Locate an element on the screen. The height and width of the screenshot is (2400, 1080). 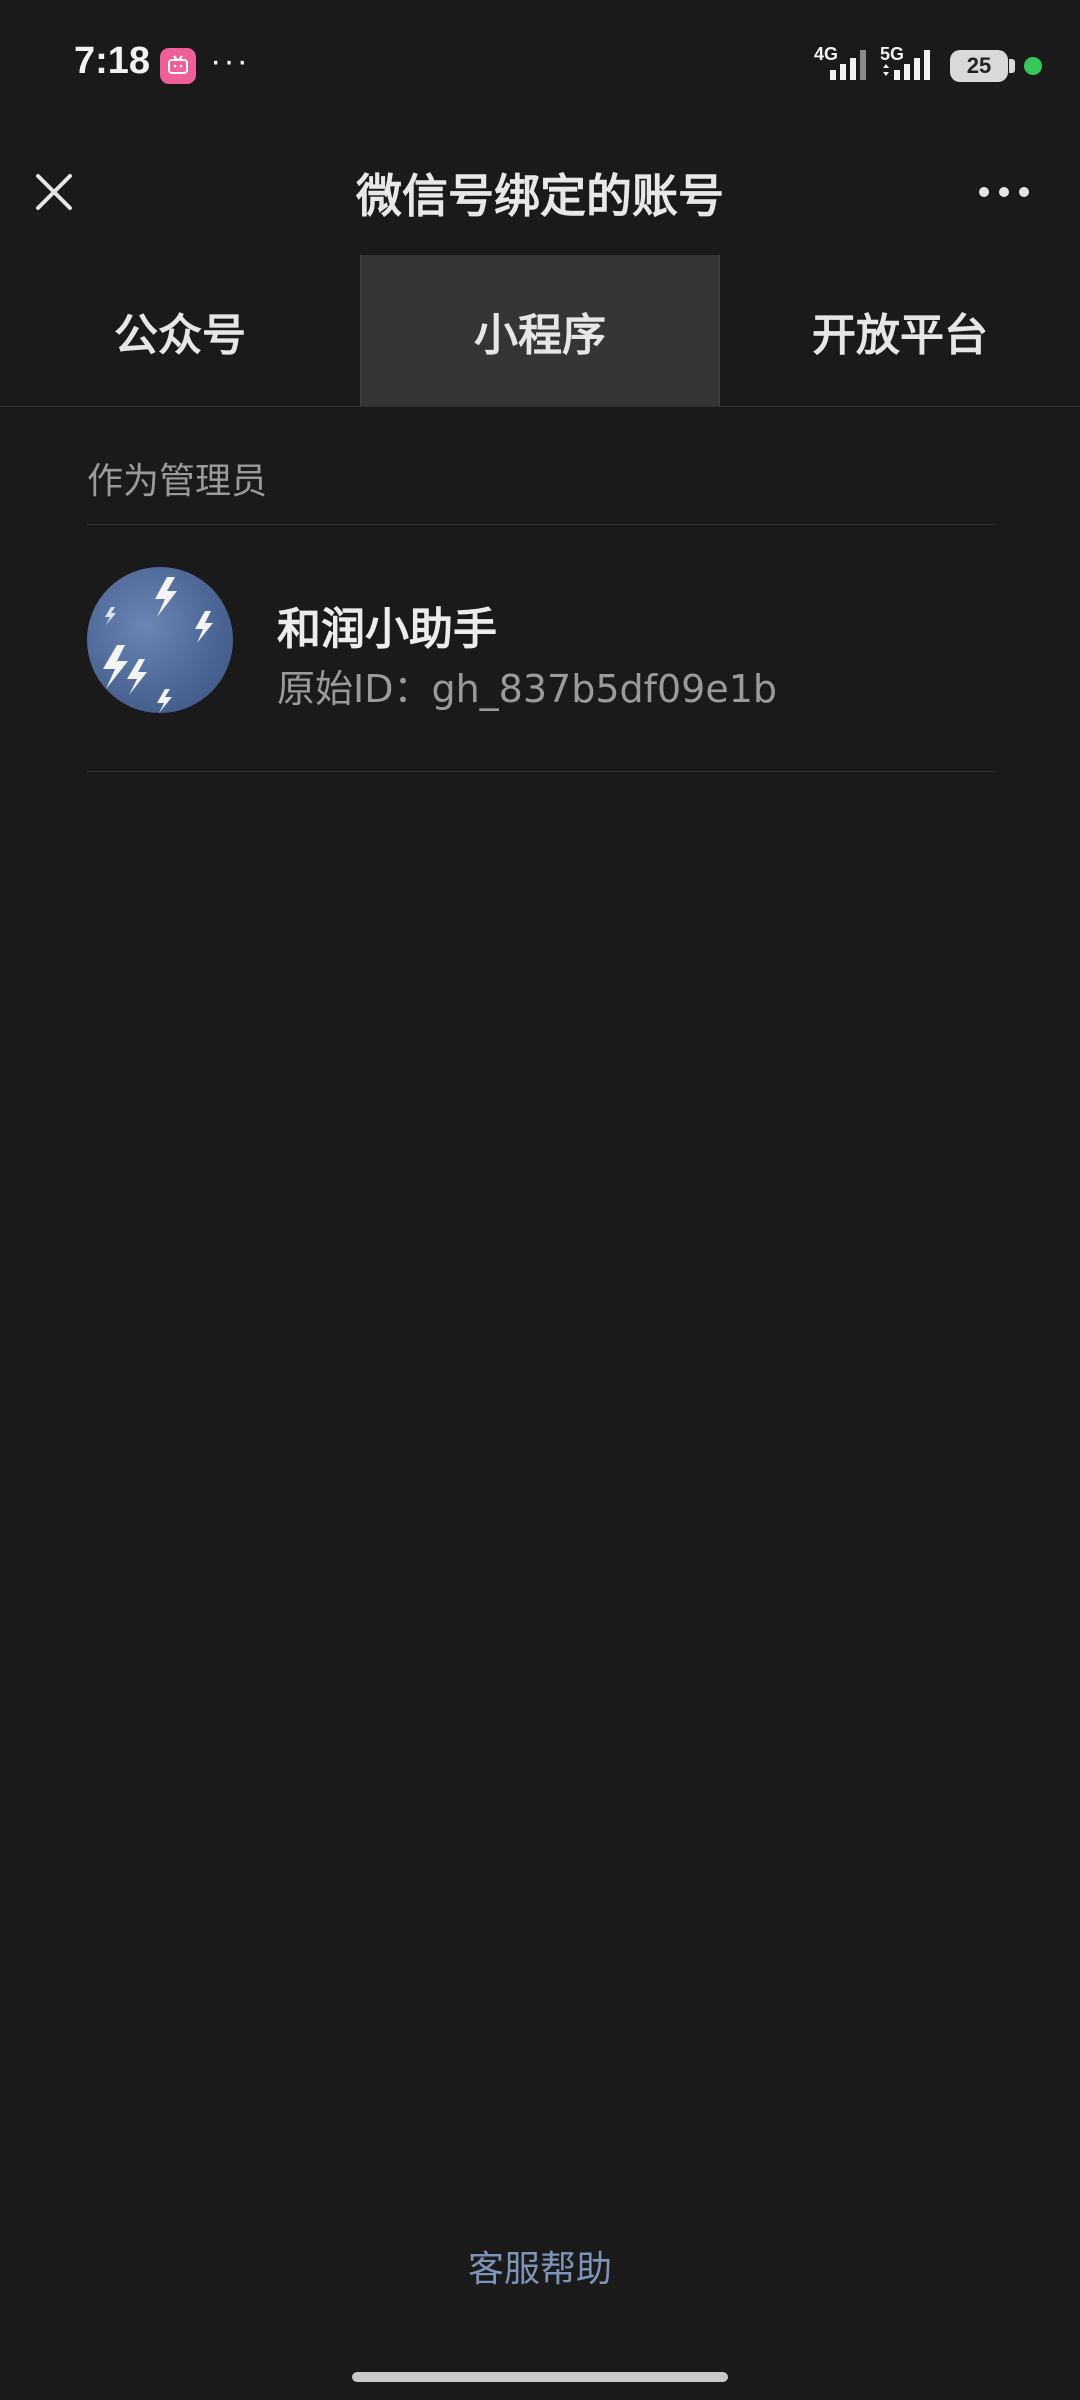
battery-tip is located at coordinates (1012, 66).